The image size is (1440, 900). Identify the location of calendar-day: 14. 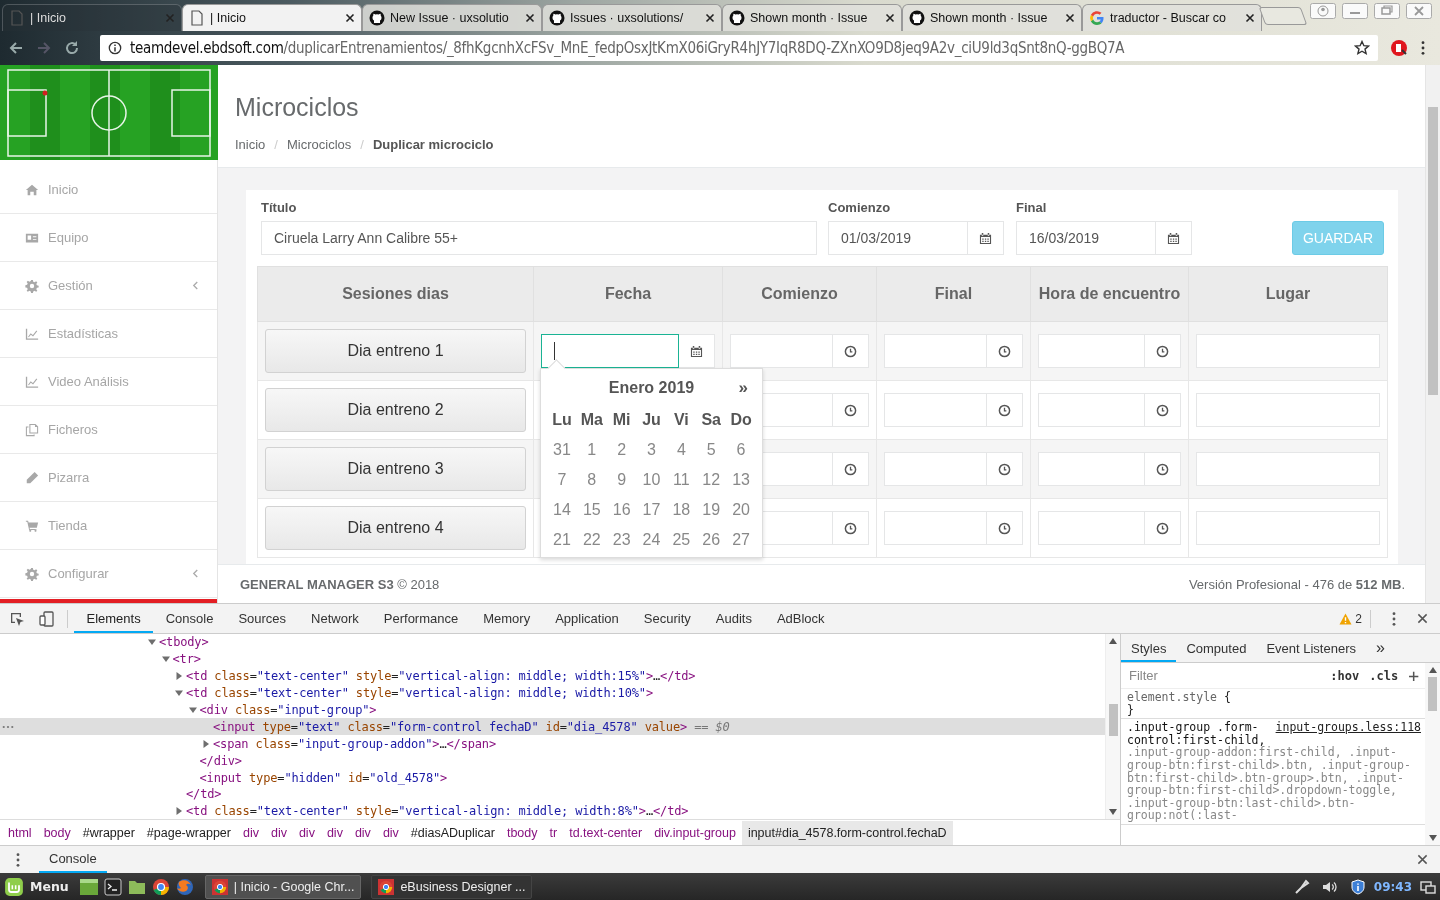
(562, 510).